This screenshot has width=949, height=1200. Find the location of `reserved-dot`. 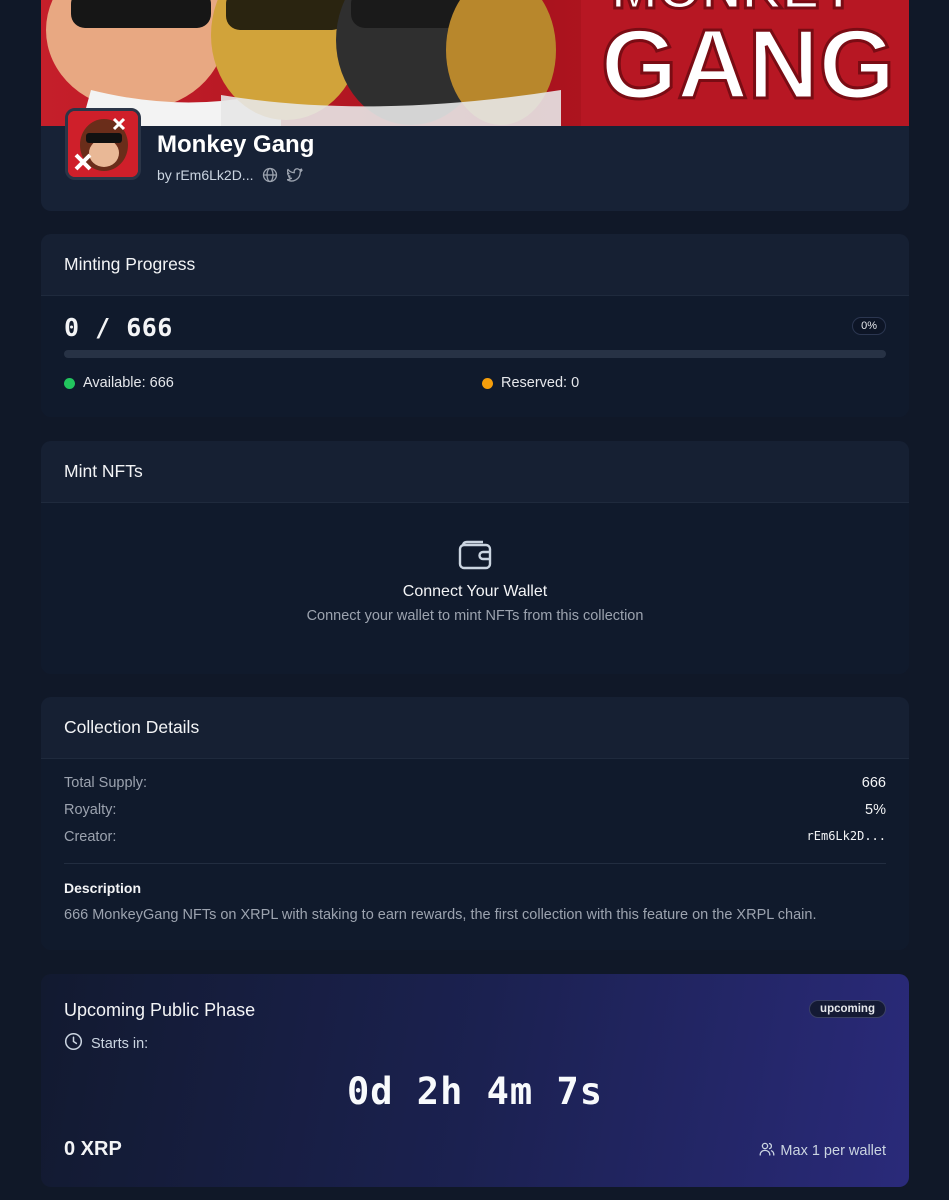

reserved-dot is located at coordinates (487, 383).